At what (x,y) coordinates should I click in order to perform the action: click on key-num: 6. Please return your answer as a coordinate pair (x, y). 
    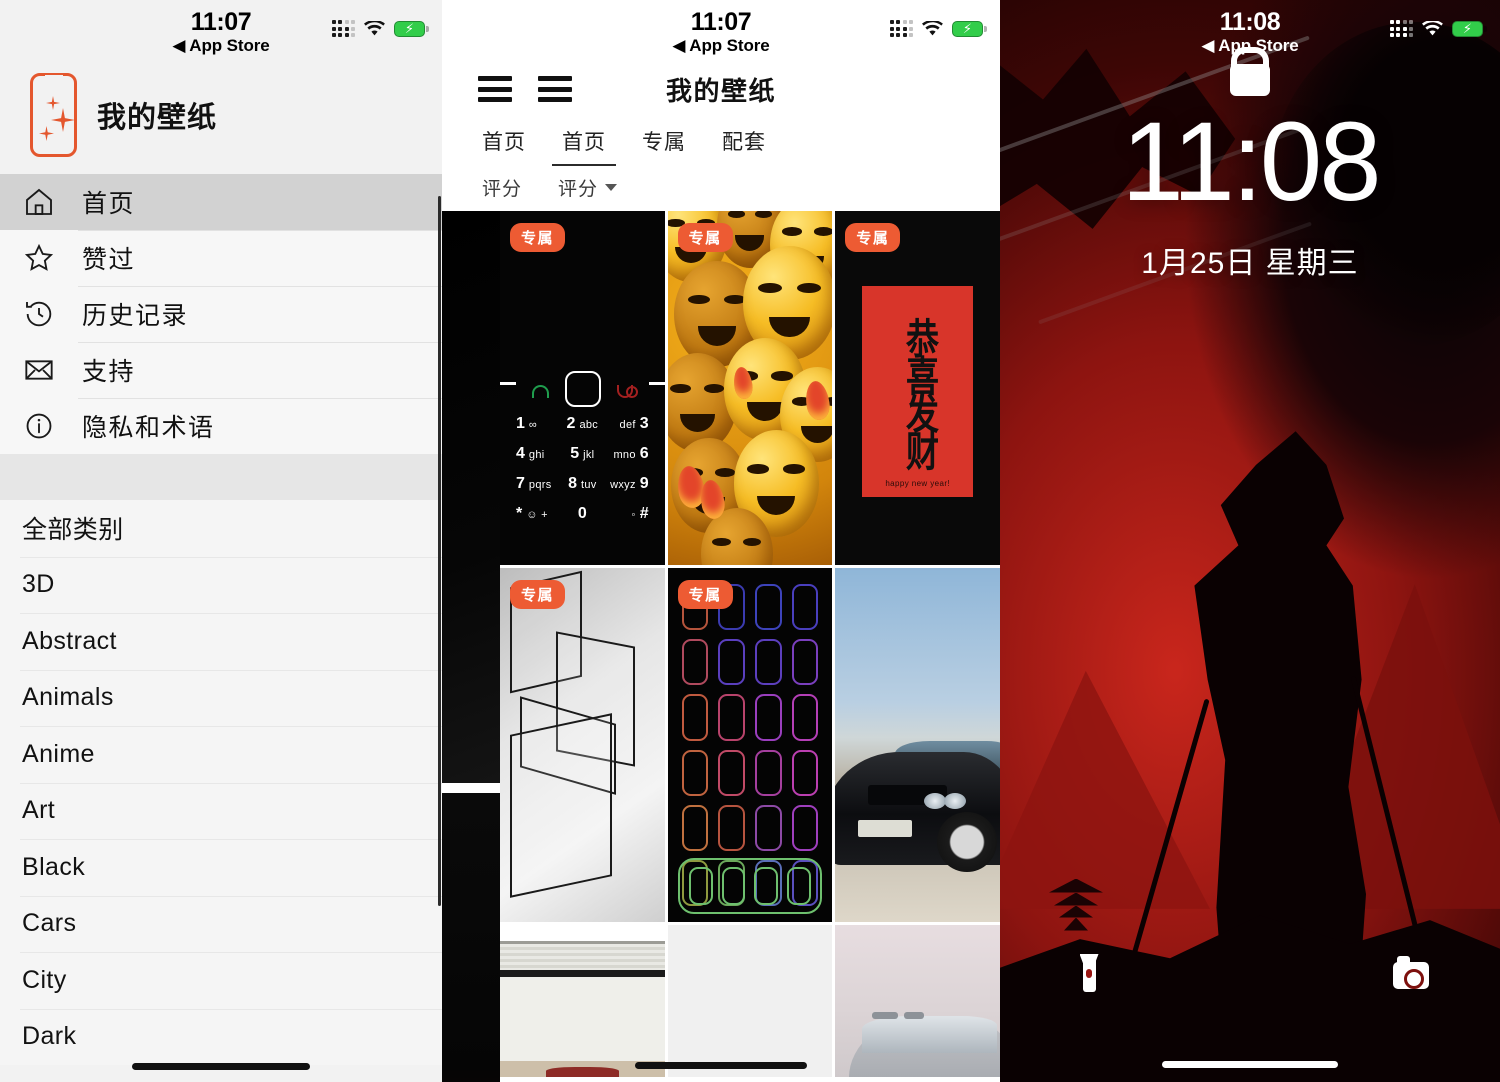
    Looking at the image, I should click on (644, 453).